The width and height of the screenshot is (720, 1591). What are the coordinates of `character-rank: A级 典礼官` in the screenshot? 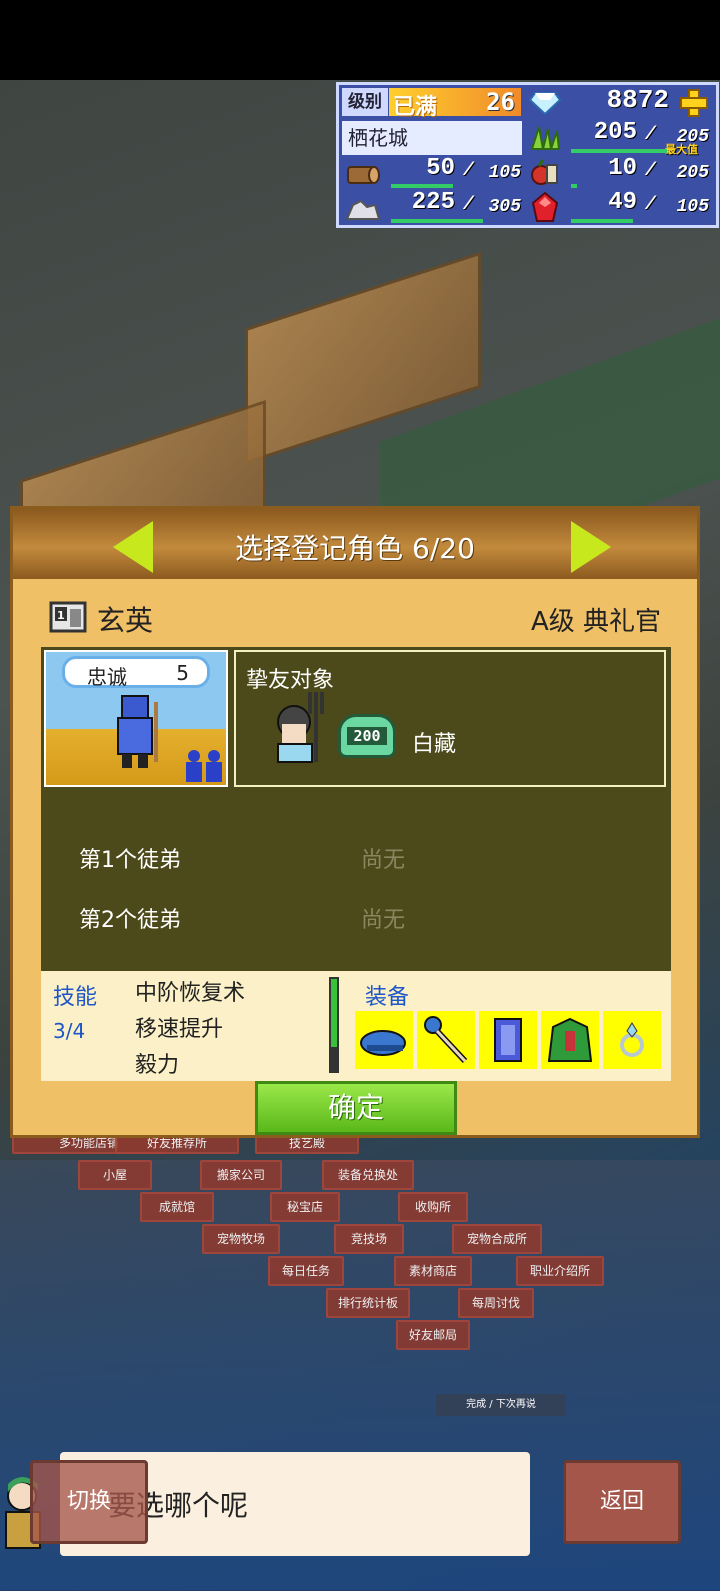 It's located at (595, 622).